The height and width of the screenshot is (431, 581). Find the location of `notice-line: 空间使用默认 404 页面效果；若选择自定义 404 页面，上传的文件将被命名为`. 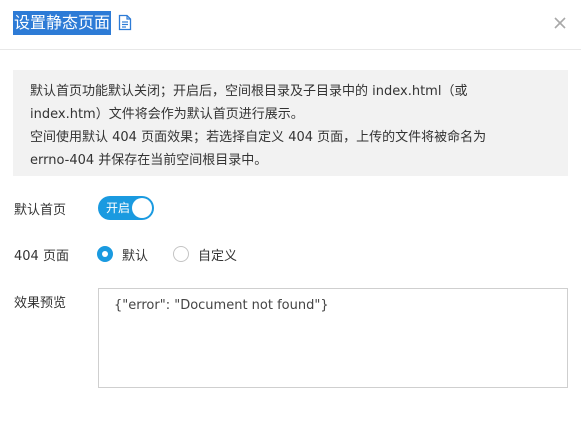

notice-line: 空间使用默认 404 页面效果；若选择自定义 404 页面，上传的文件将被命名为 is located at coordinates (258, 137).